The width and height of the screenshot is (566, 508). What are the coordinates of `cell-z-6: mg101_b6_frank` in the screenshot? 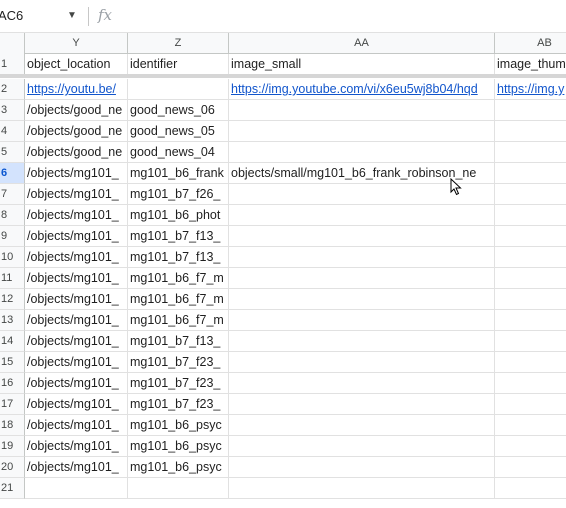 It's located at (178, 173).